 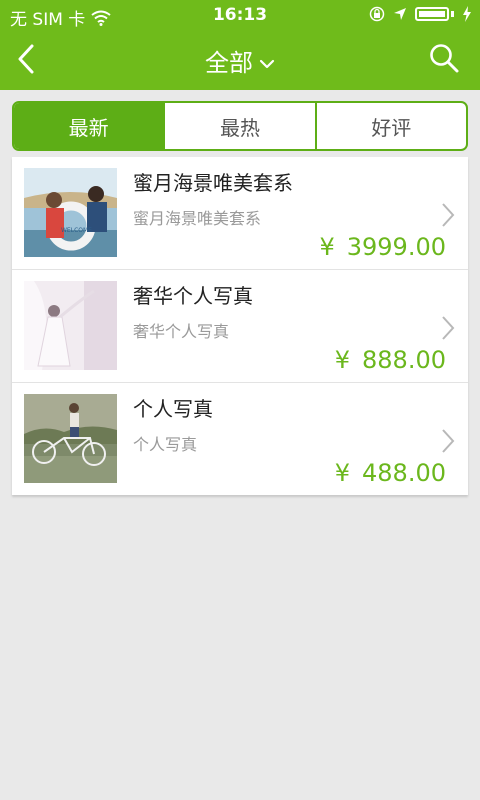 I want to click on list-item: 奢华个人写真 奢华个人写真 ¥888.00, so click(x=240, y=325).